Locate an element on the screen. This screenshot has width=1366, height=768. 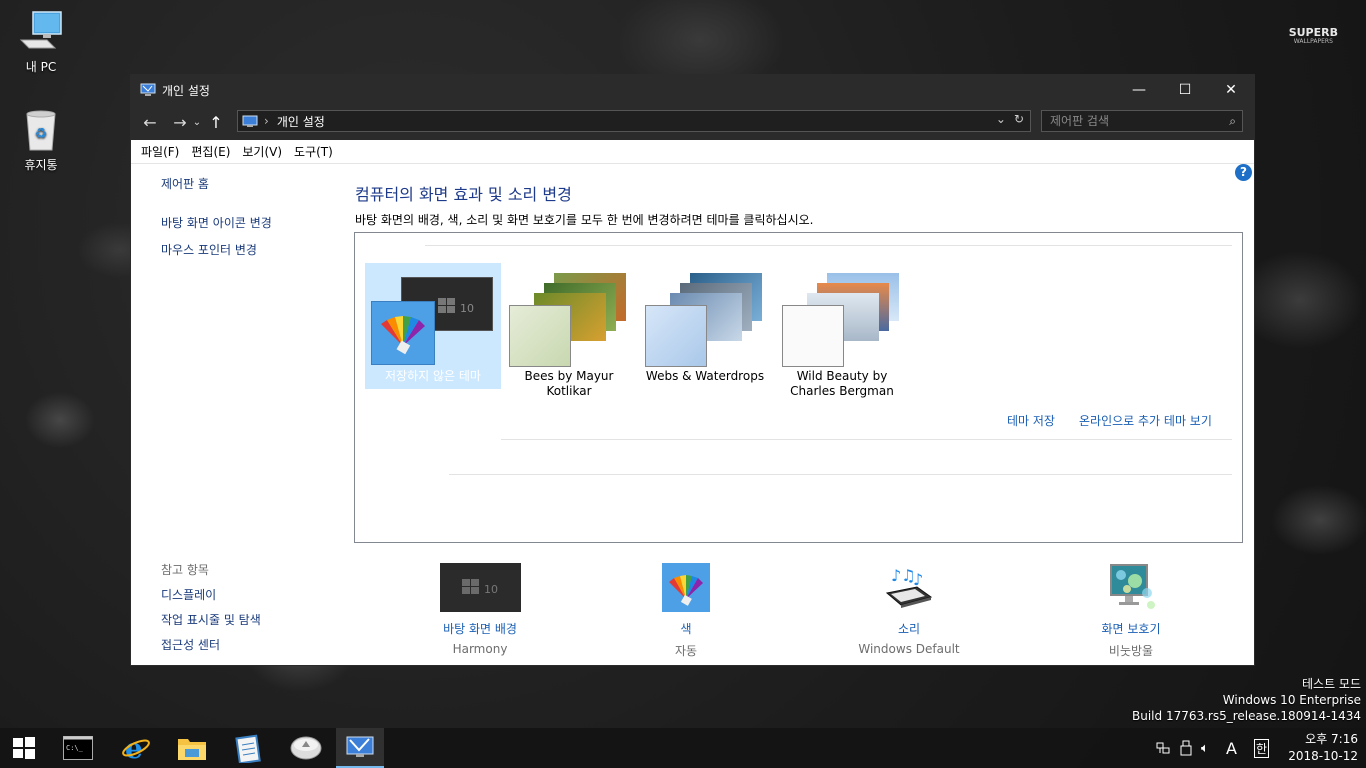
theme-item-bees: Bees by Mayur Kotlikar is located at coordinates (569, 330).